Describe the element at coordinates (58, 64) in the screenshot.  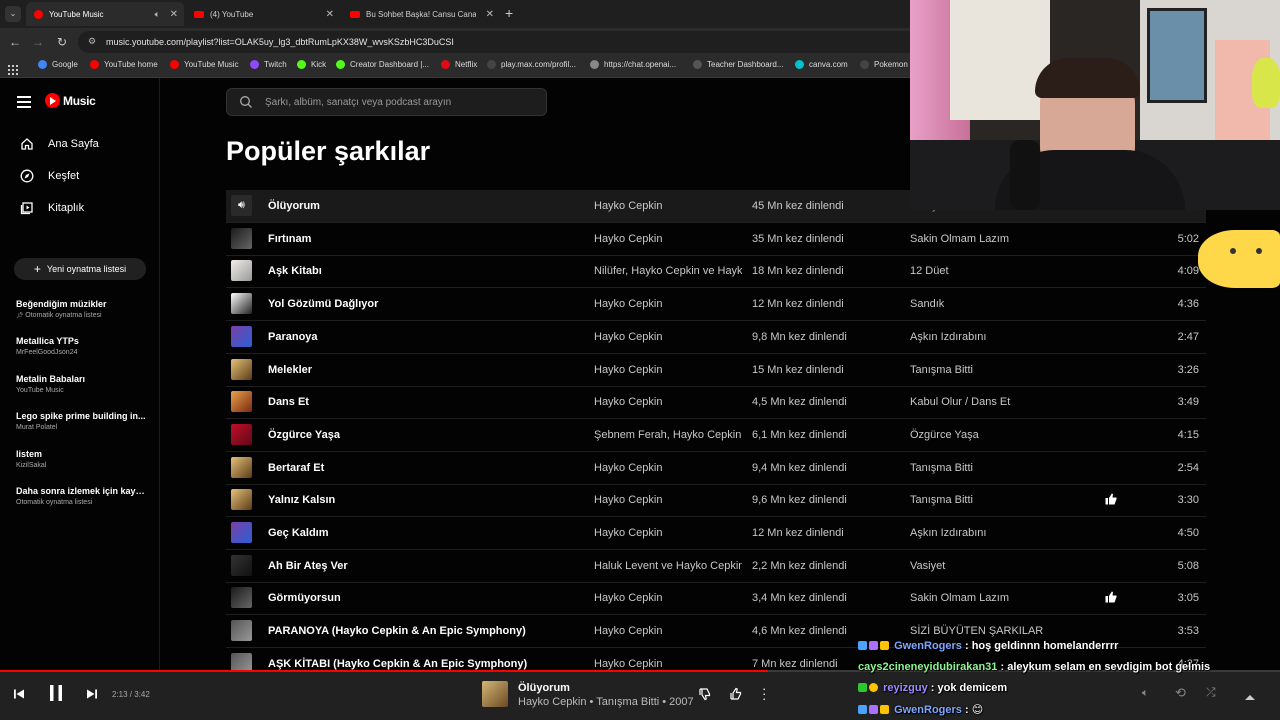
I see `bookmark-item: Google` at that location.